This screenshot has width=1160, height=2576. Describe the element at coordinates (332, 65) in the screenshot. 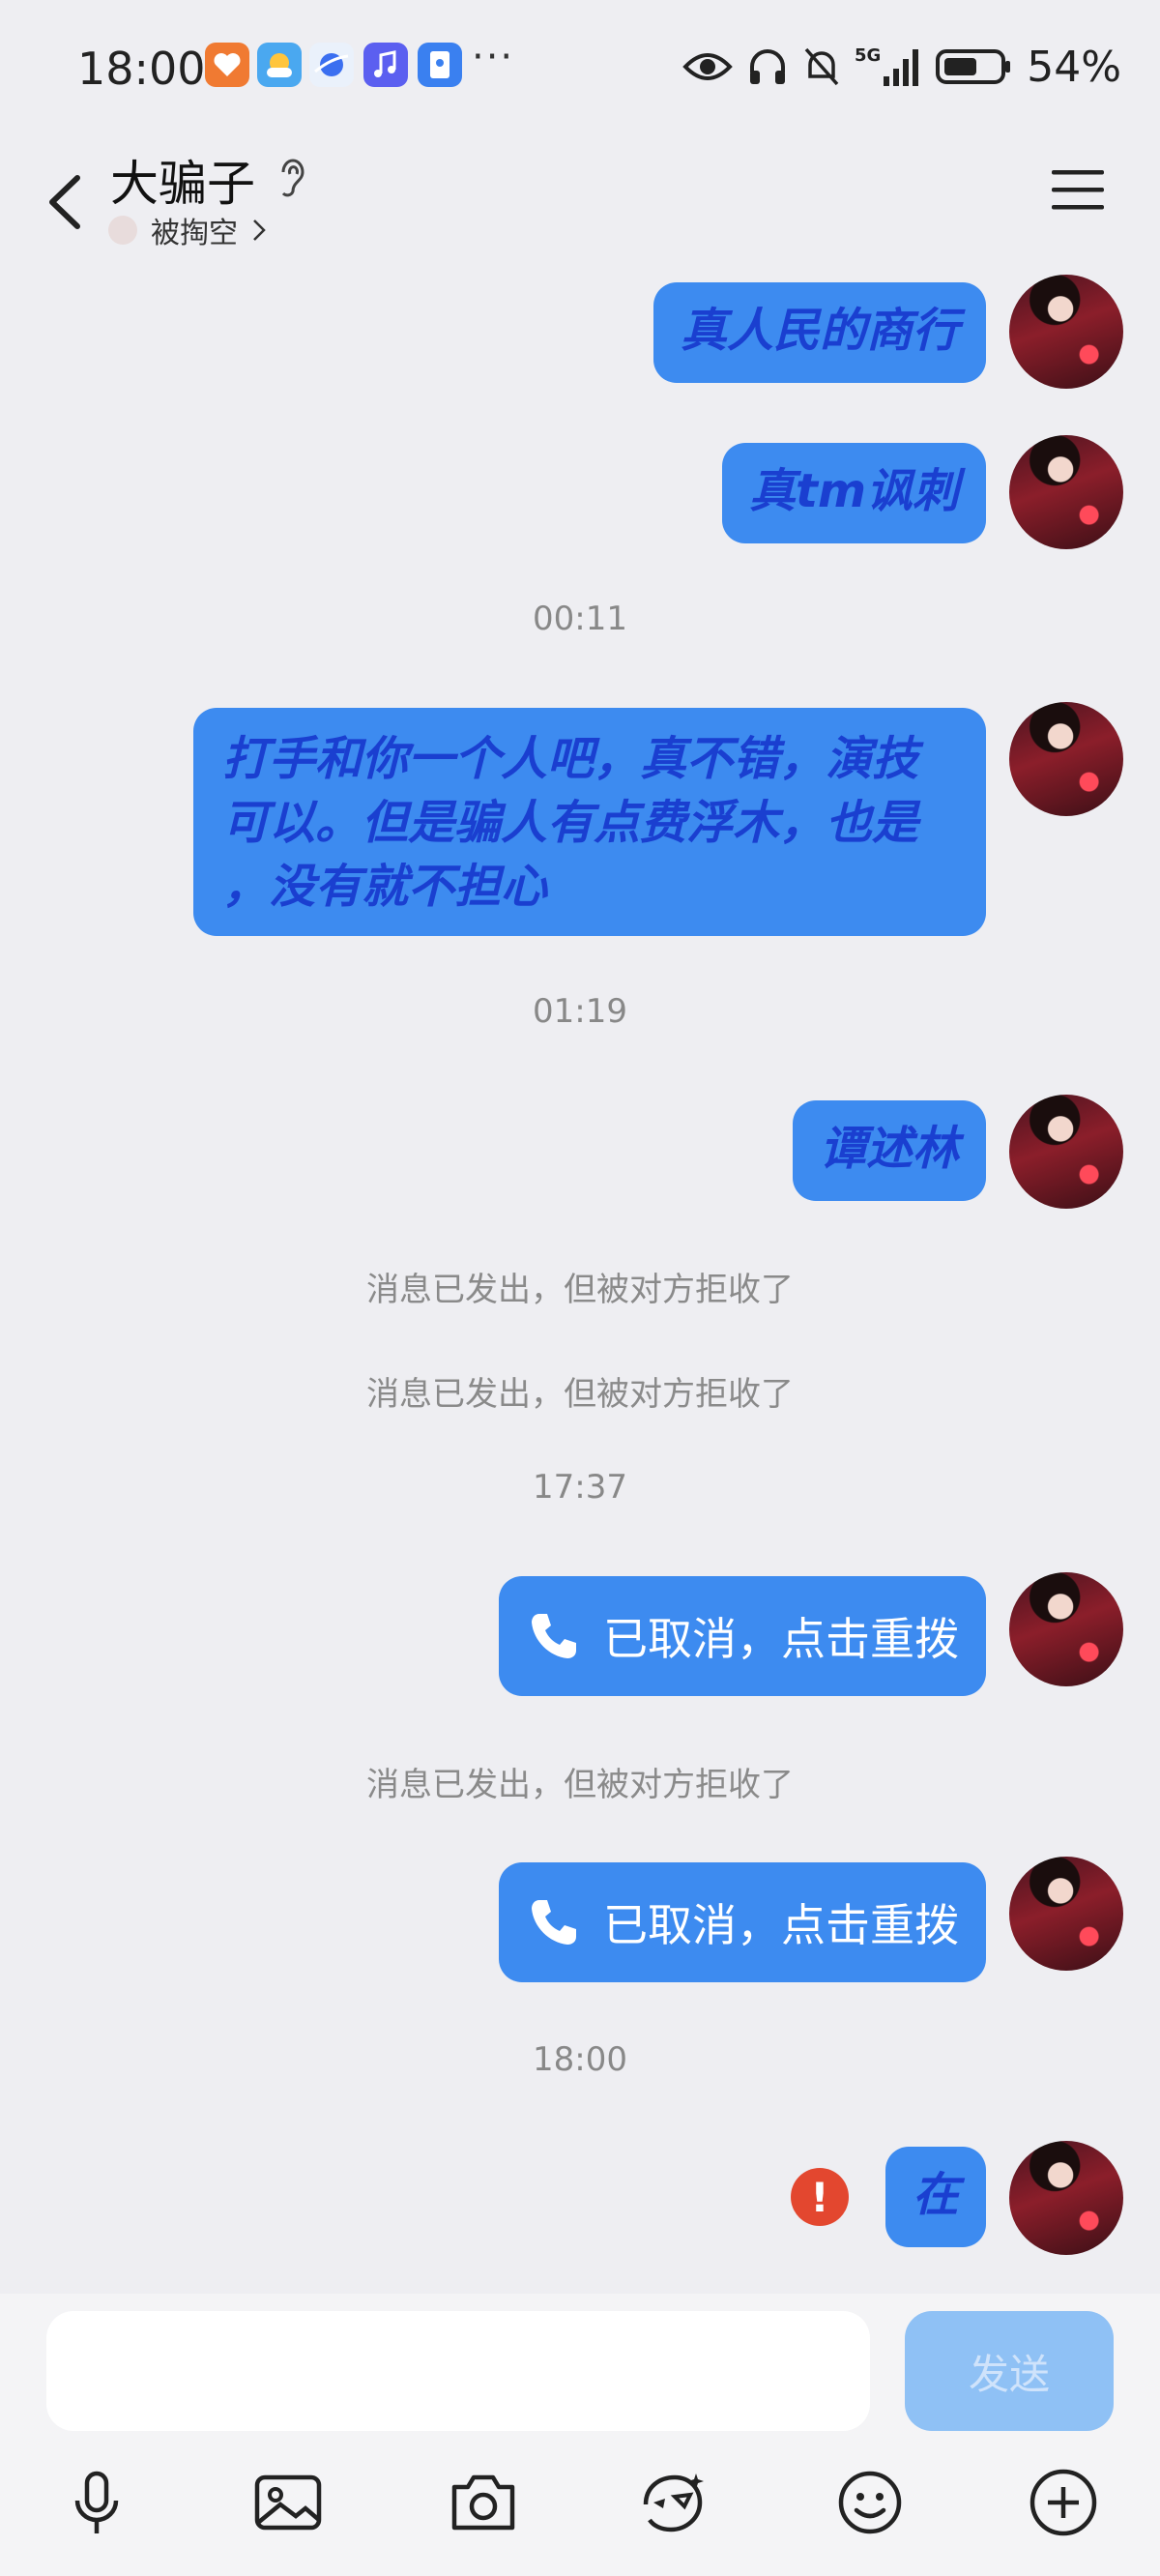

I see `planet-app-icon` at that location.